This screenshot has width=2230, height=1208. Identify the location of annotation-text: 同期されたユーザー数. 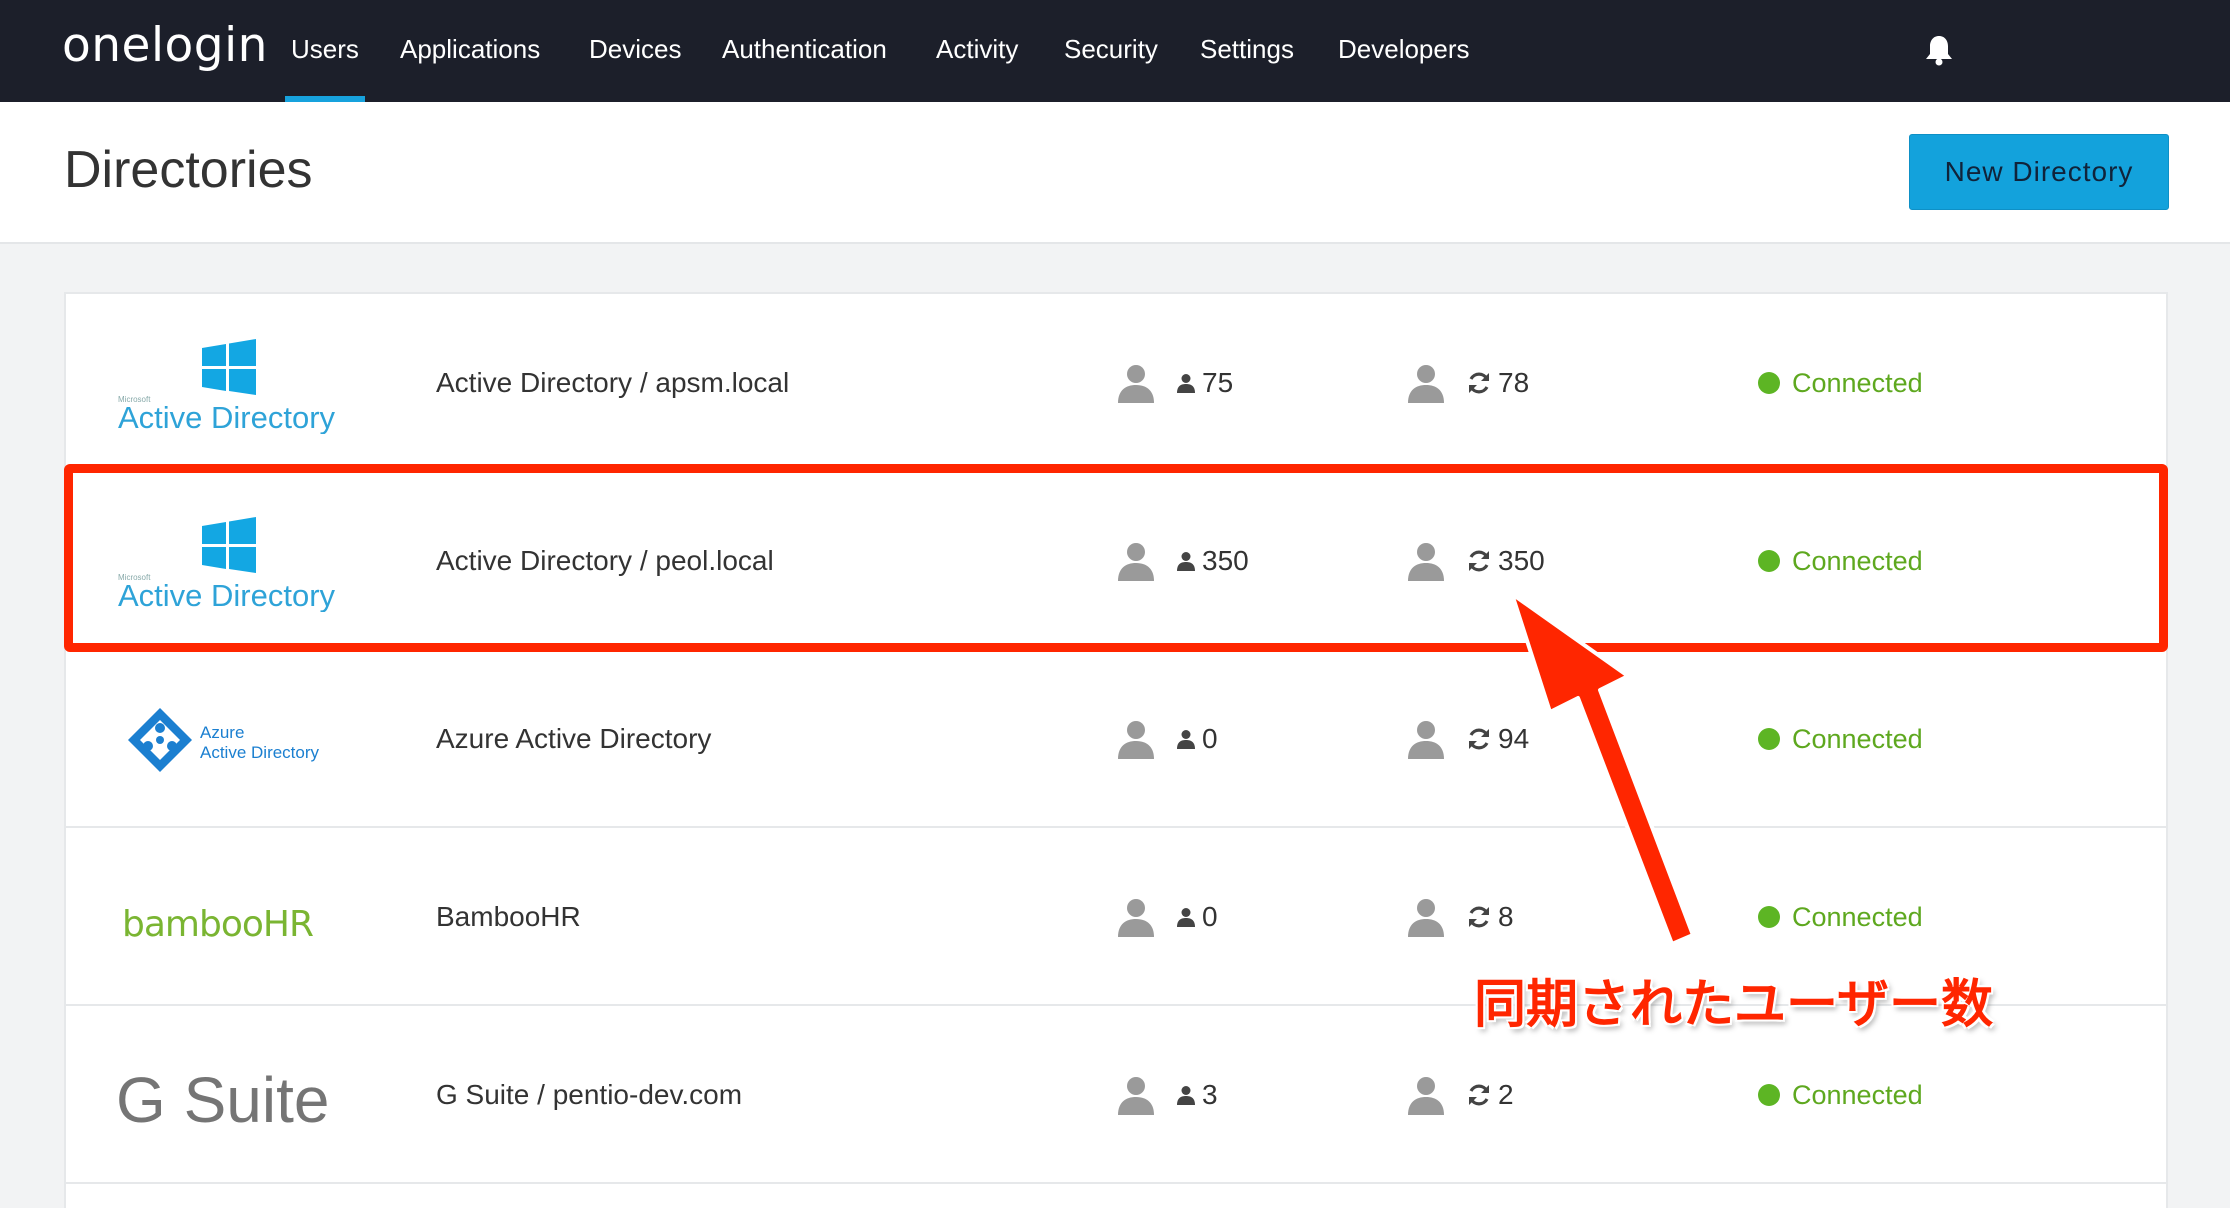
(1733, 1005).